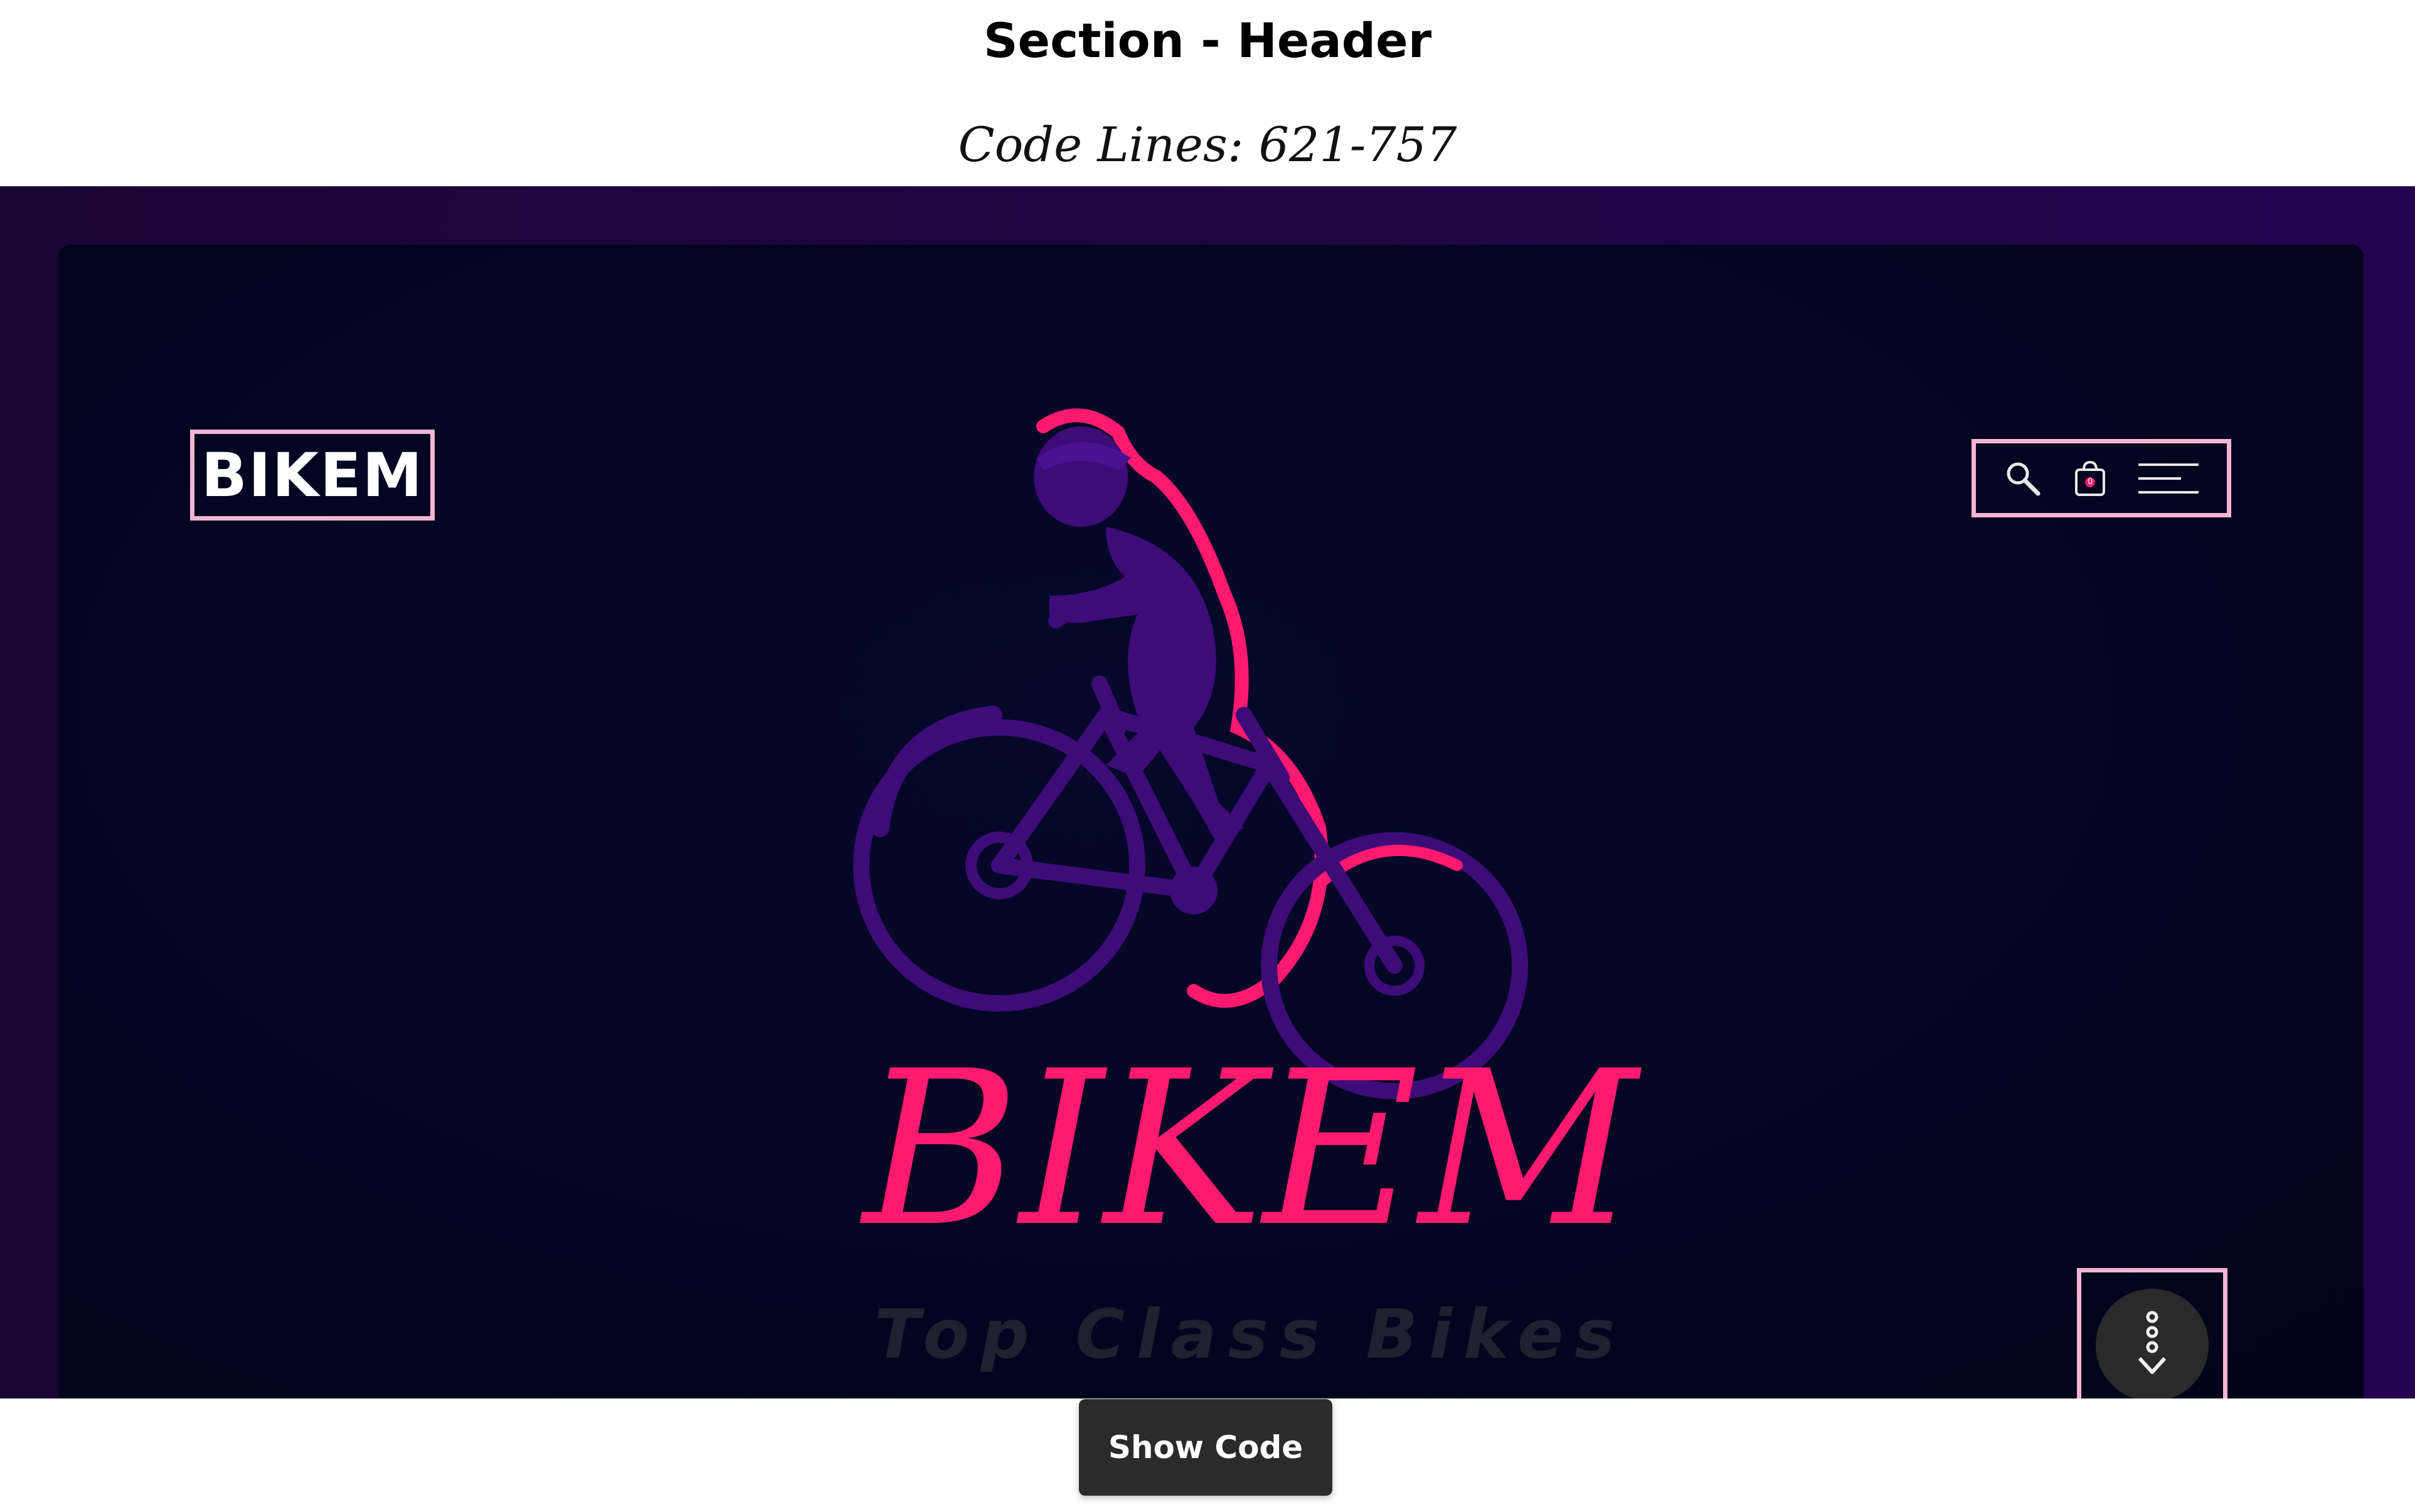  What do you see at coordinates (1207, 144) in the screenshot?
I see `code-lines-label: Code Lines: 621-757` at bounding box center [1207, 144].